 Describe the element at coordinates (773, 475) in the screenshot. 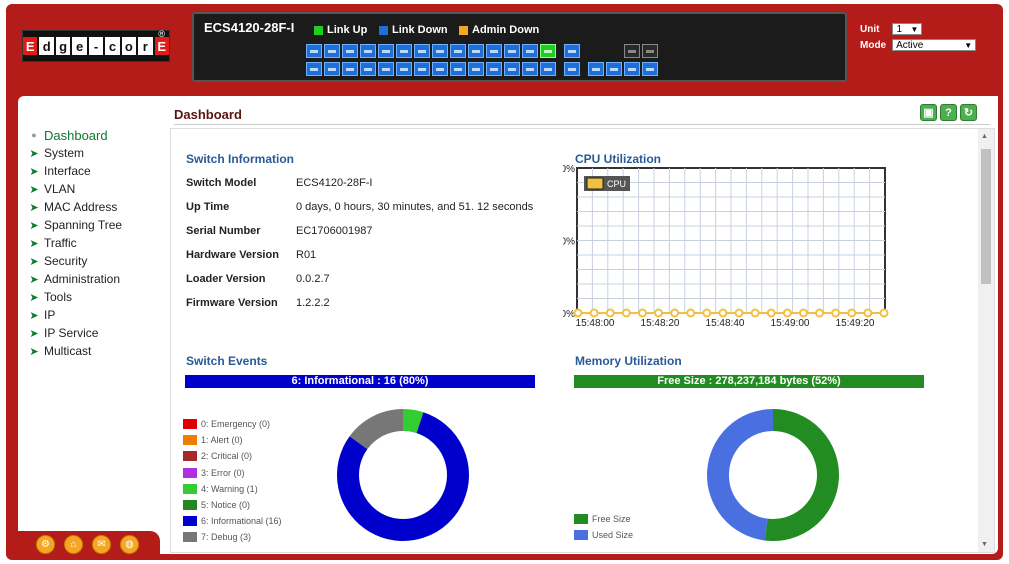

I see `memory-donut-chart` at that location.